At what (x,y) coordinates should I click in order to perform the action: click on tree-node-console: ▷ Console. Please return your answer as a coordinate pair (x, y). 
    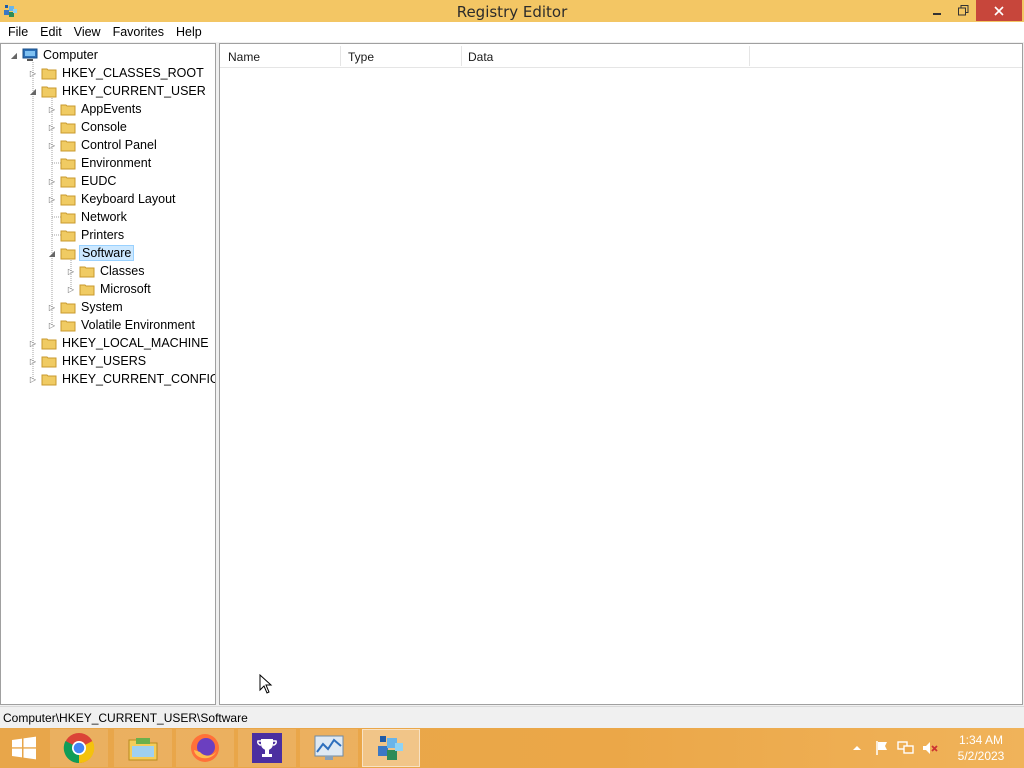
    Looking at the image, I should click on (88, 127).